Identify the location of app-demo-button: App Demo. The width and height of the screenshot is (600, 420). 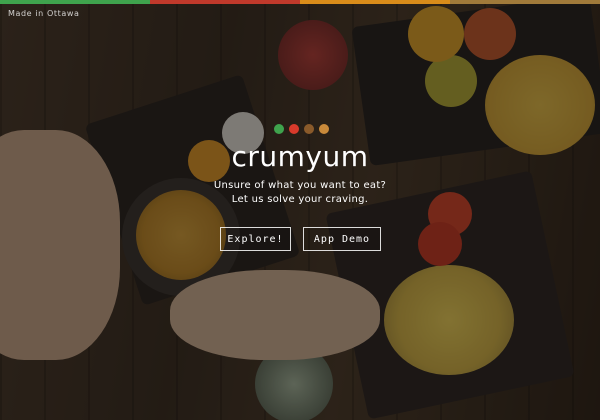
(342, 239).